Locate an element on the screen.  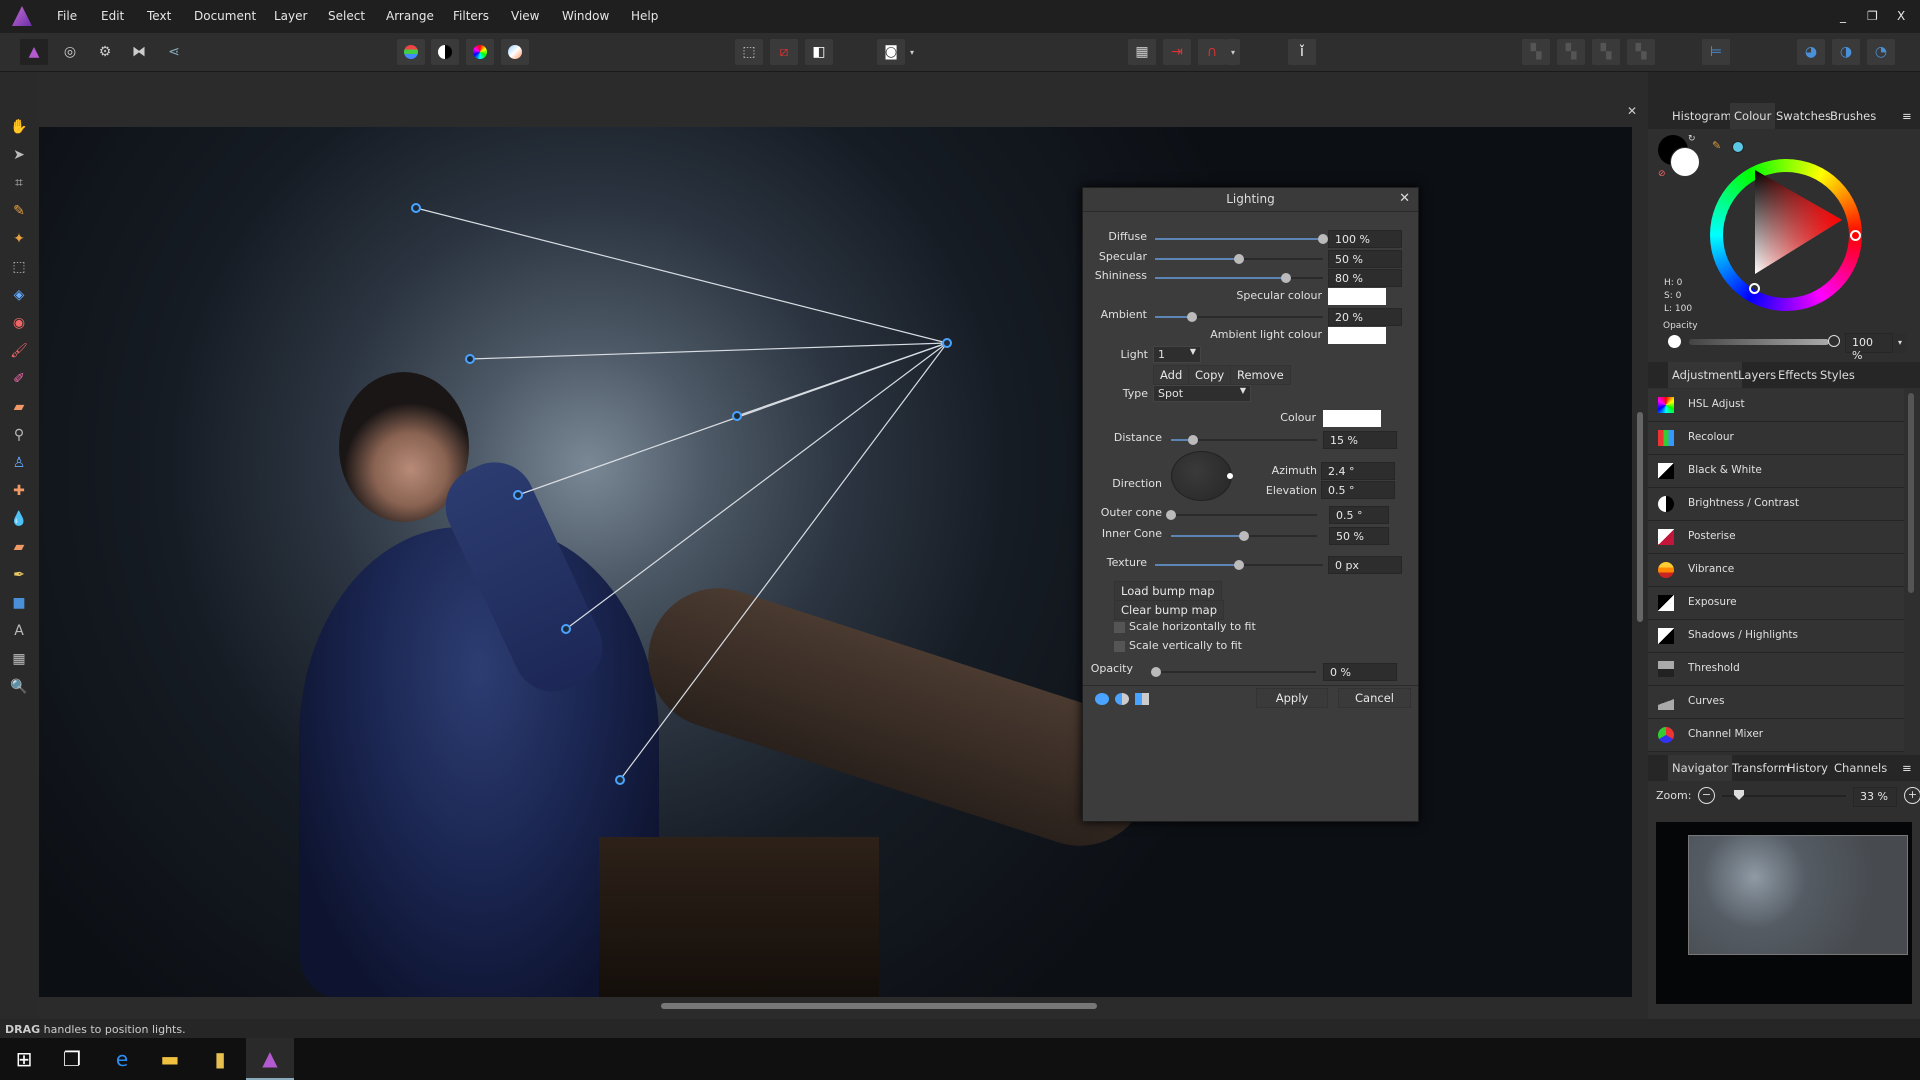
align-icon: ⊨ is located at coordinates (1716, 52).